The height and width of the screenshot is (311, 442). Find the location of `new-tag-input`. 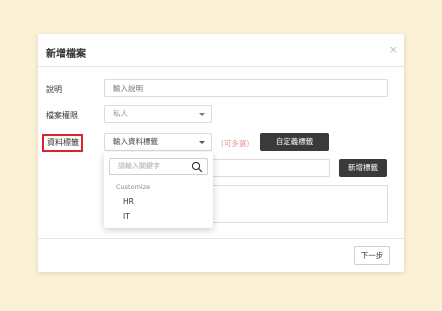

new-tag-input is located at coordinates (269, 168).